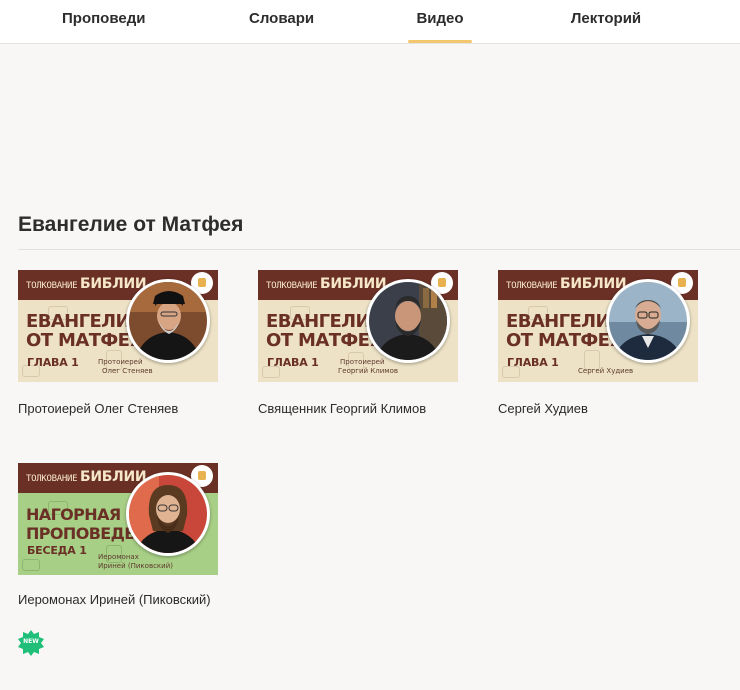 Image resolution: width=740 pixels, height=690 pixels. Describe the element at coordinates (73, 514) in the screenshot. I see `thumbnail-book-title: НАГОРНАЯ` at that location.